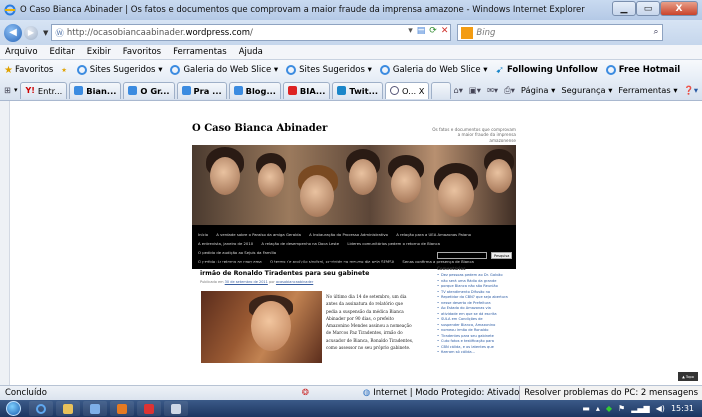  What do you see at coordinates (451, 268) in the screenshot?
I see `comments-heading: Comentários` at bounding box center [451, 268].